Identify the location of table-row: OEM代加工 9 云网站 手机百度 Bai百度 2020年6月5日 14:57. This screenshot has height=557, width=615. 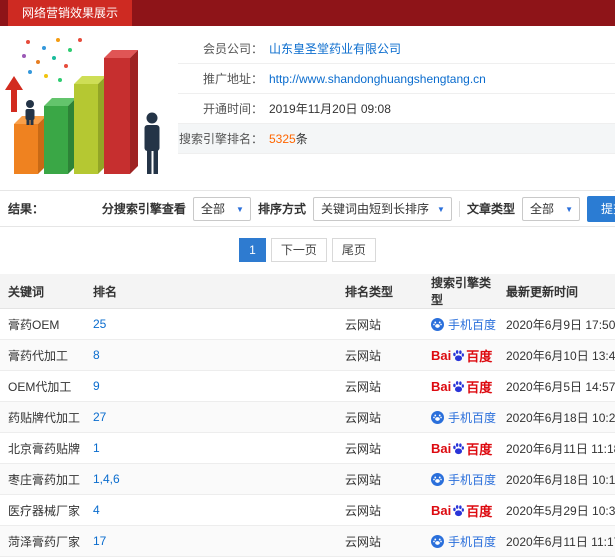
(307, 386).